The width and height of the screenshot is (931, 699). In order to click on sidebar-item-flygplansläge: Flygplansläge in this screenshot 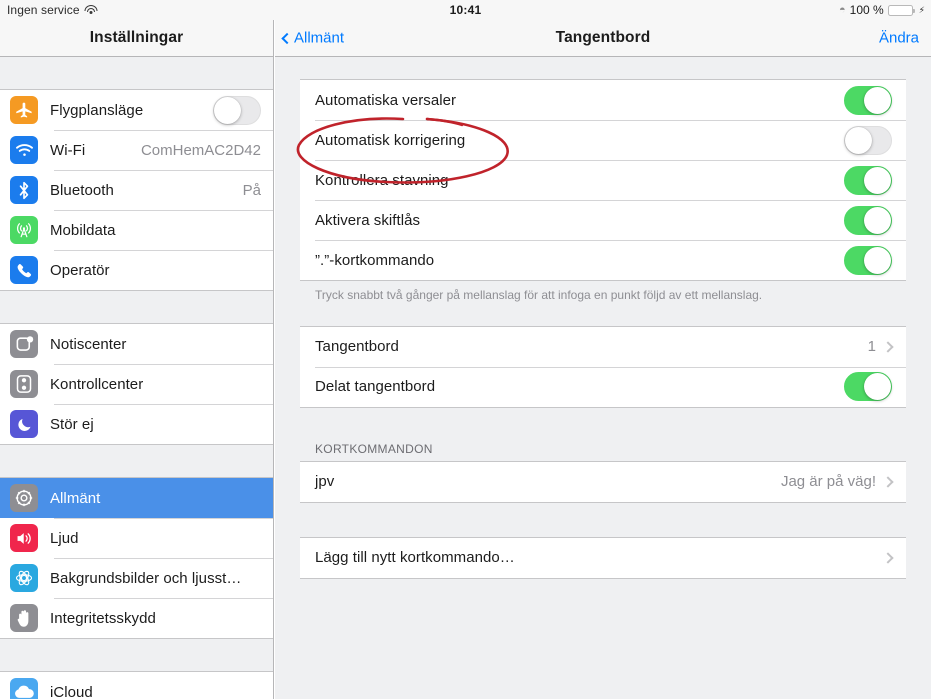, I will do `click(136, 110)`.